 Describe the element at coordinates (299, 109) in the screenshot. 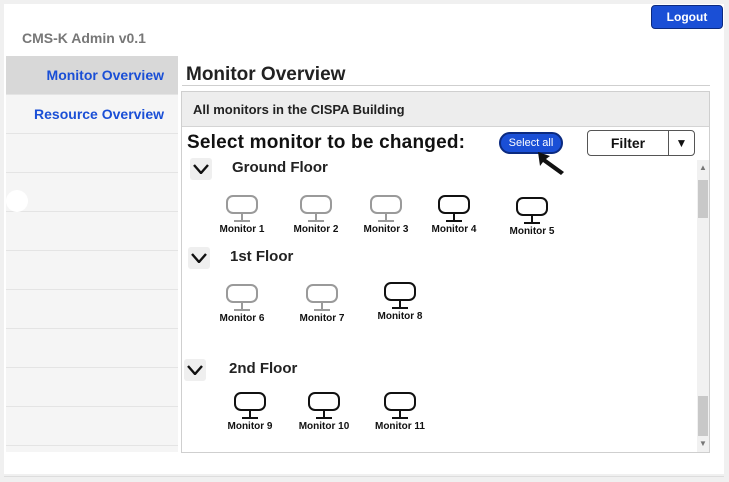

I see `panel-heading: All monitors in the CISPA Building` at that location.